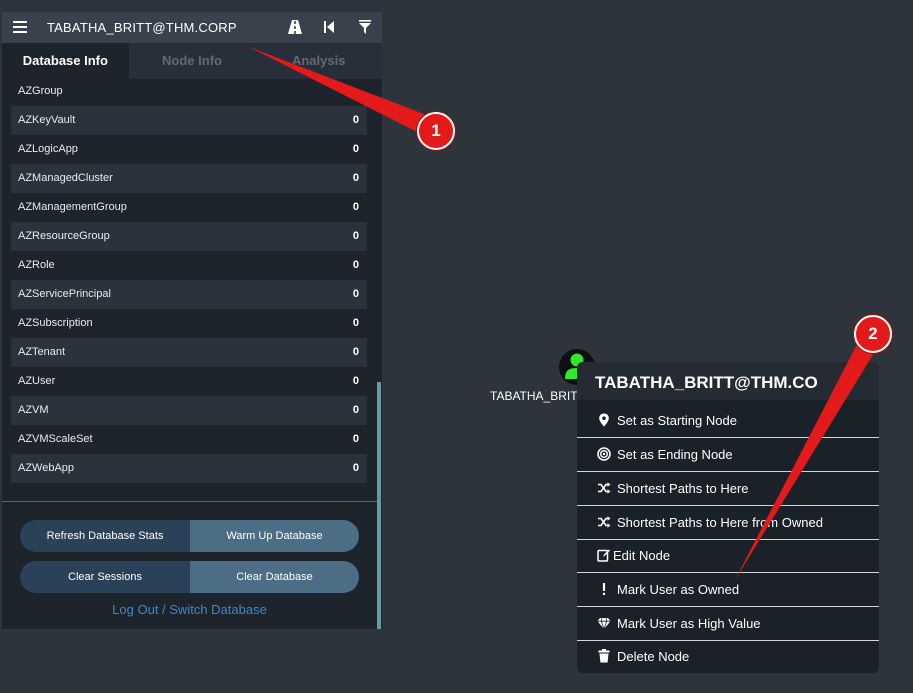 The image size is (913, 693). I want to click on context-menu-header: TABATHA_BRITT@THM.CO, so click(728, 381).